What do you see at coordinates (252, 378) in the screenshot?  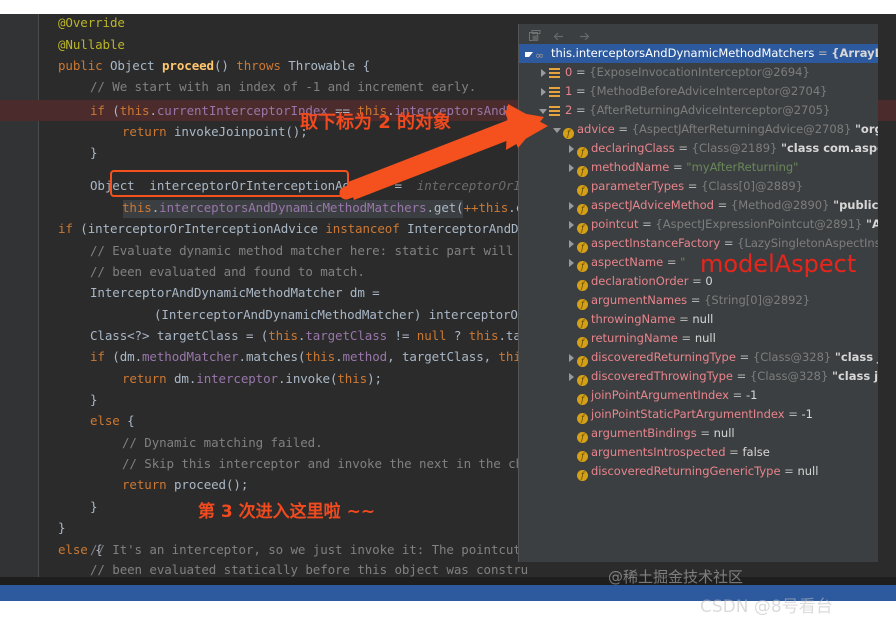 I see `code-line: return dm.interceptor.invoke(this);` at bounding box center [252, 378].